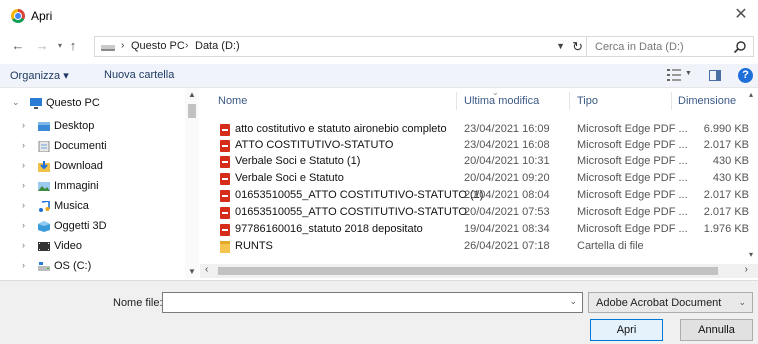 The width and height of the screenshot is (758, 344). I want to click on view-options-icon, so click(674, 75).